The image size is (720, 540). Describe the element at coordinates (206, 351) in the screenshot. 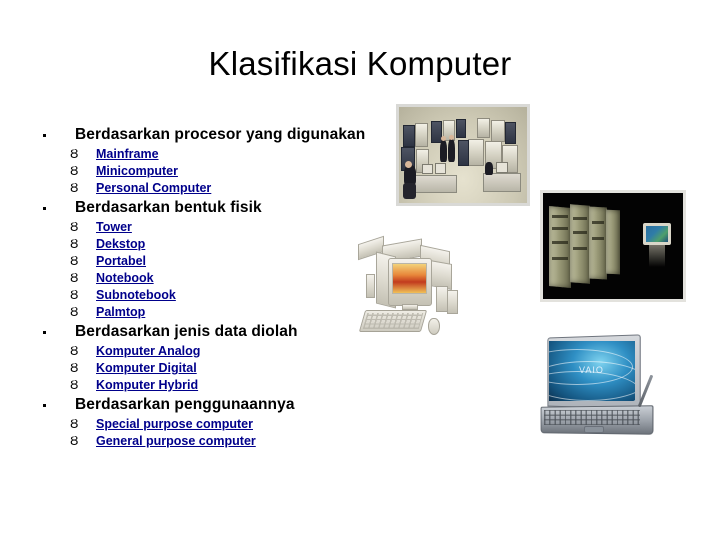

I see `list-item: Ȣ Komputer Analog` at that location.